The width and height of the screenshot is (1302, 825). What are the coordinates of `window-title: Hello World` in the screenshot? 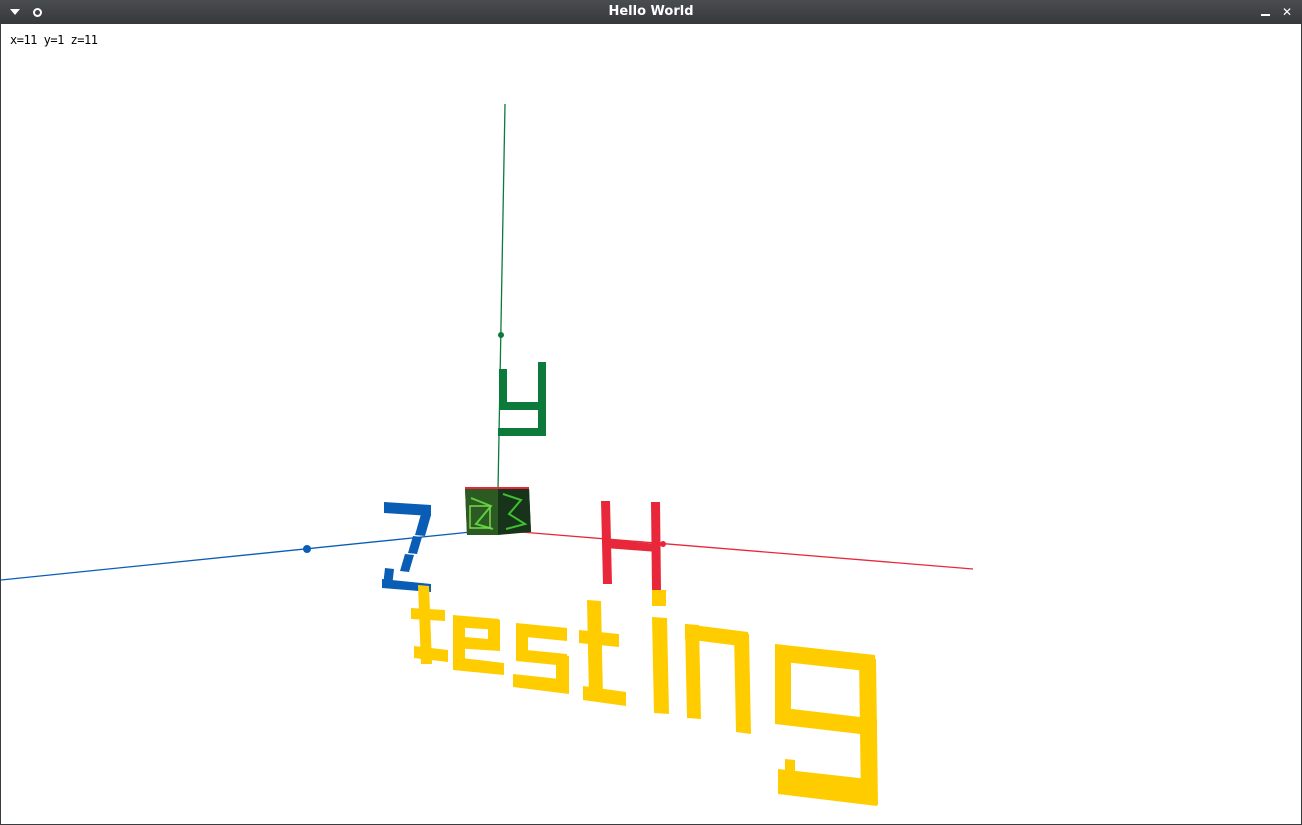 It's located at (651, 11).